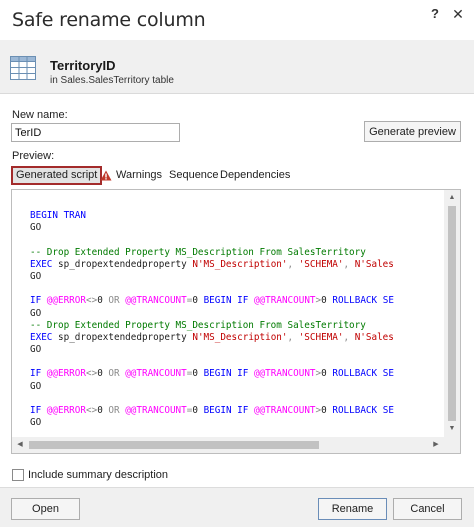 This screenshot has width=474, height=527. What do you see at coordinates (436, 445) in the screenshot?
I see `scroll-right-icon: ▶` at bounding box center [436, 445].